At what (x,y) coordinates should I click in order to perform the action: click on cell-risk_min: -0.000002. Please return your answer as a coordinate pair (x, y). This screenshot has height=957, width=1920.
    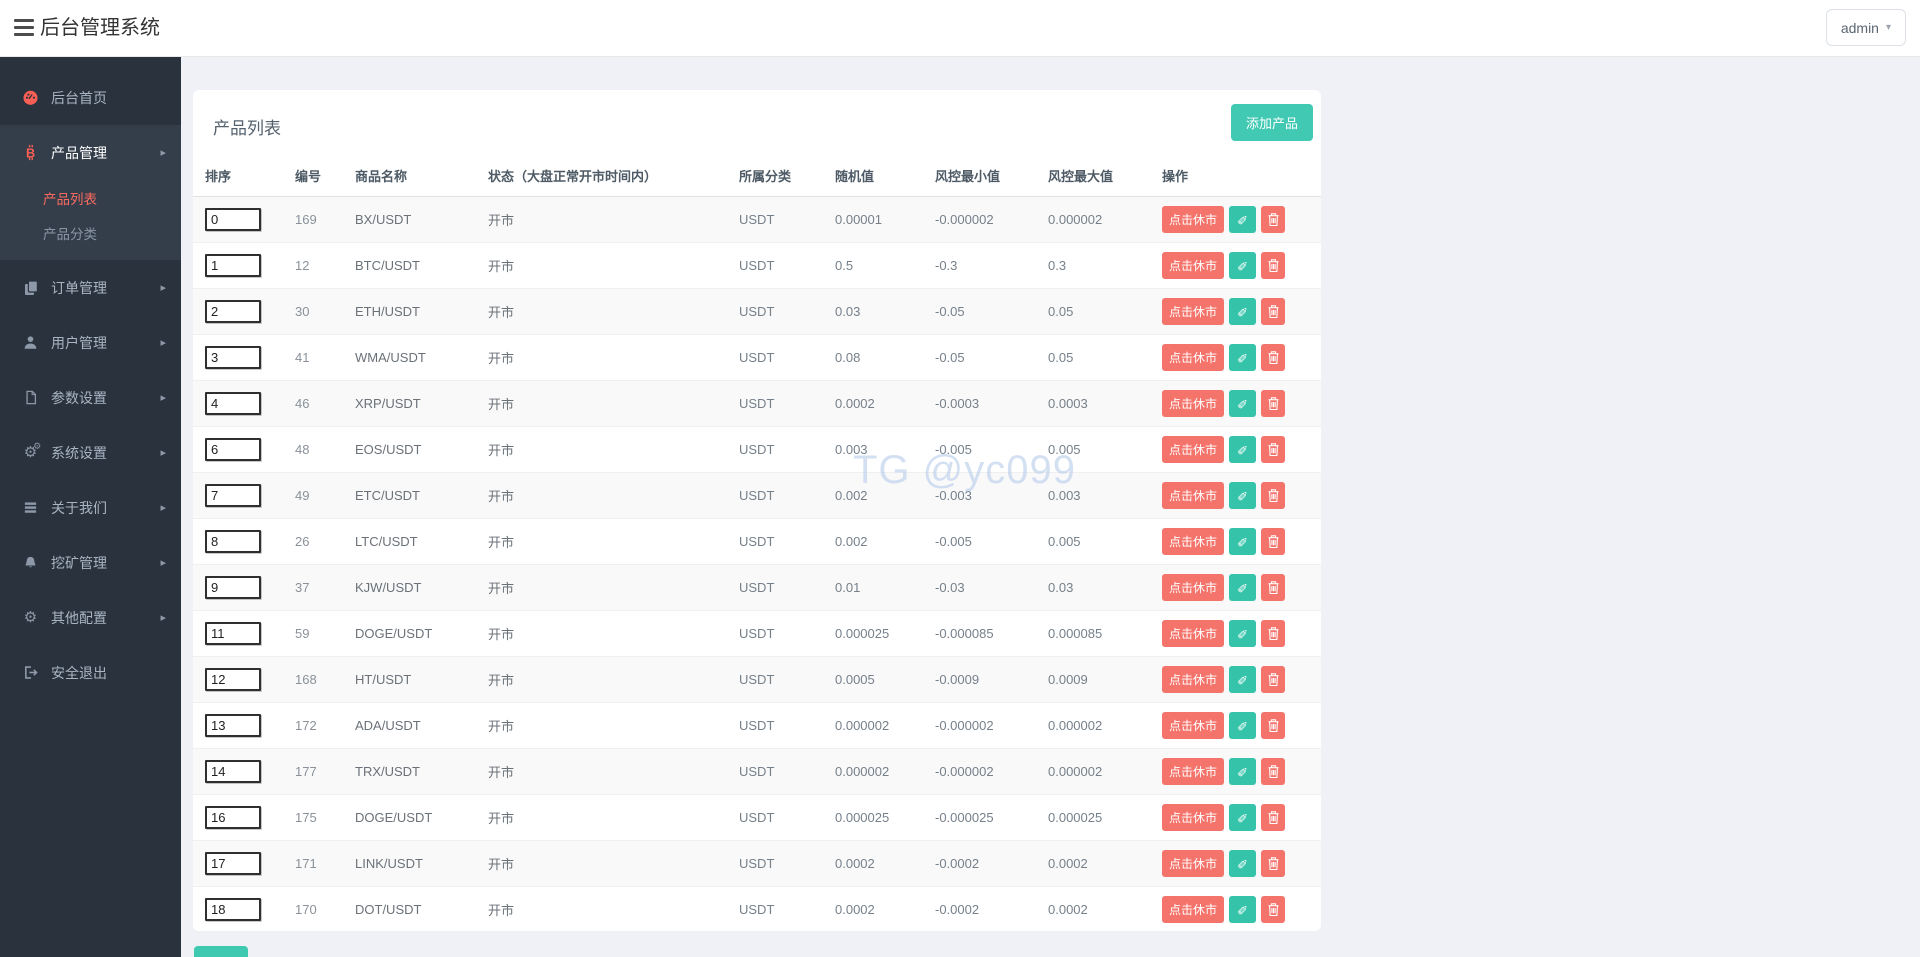
    Looking at the image, I should click on (964, 771).